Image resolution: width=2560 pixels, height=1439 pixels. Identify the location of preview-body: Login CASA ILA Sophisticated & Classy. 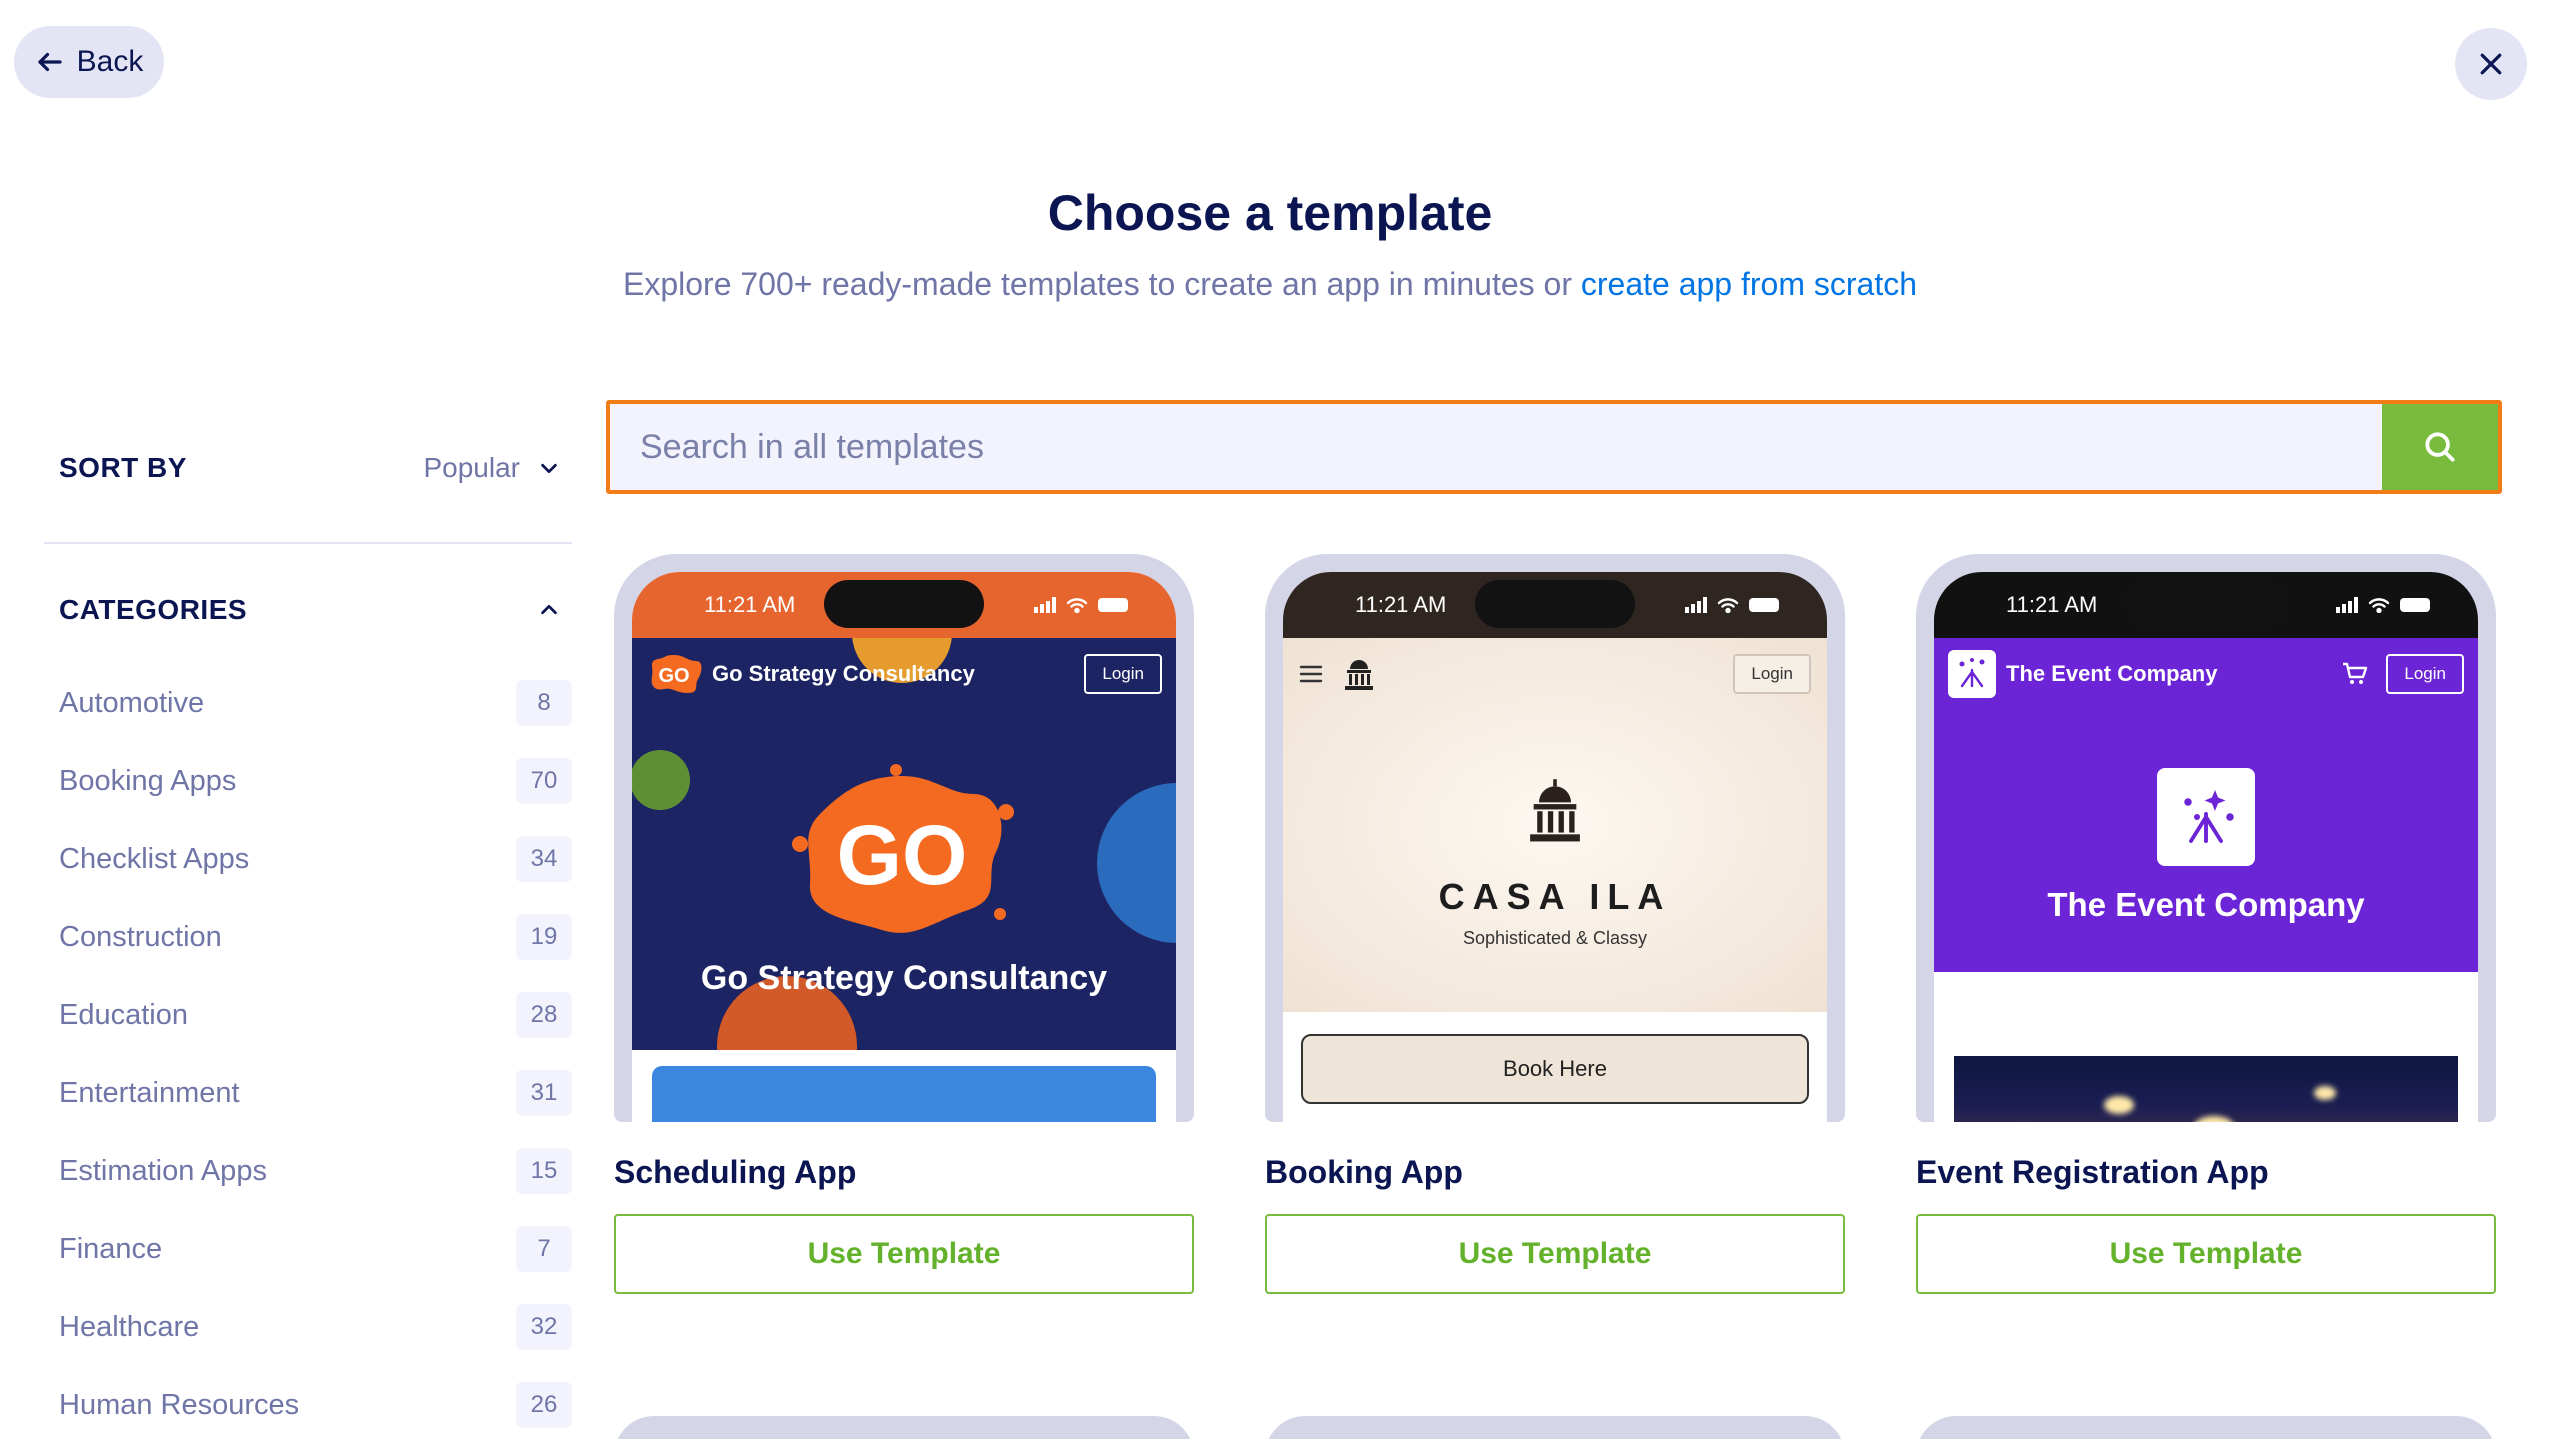
(1555, 825).